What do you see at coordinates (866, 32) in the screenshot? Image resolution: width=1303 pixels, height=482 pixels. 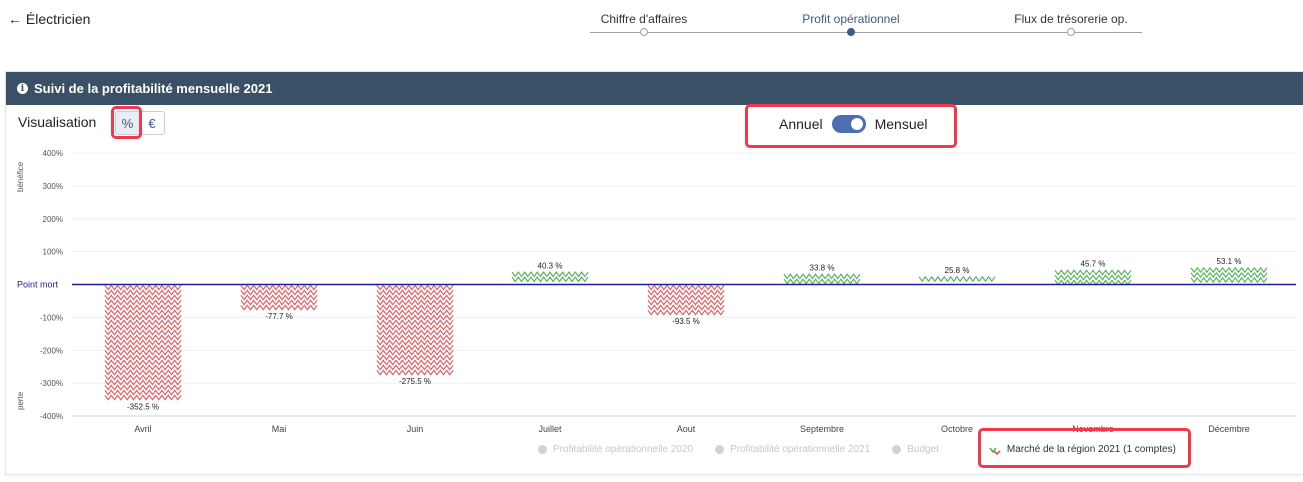 I see `stepper-line` at bounding box center [866, 32].